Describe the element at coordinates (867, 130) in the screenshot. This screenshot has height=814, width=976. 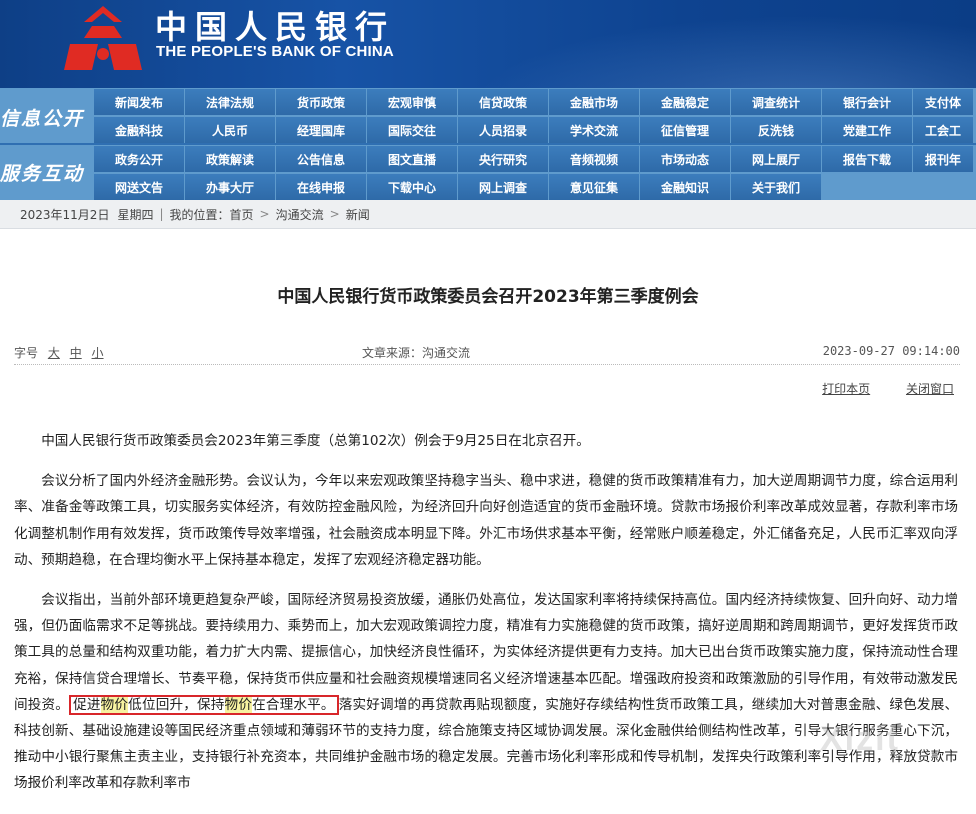
I see `nav-item: 党建工作` at that location.